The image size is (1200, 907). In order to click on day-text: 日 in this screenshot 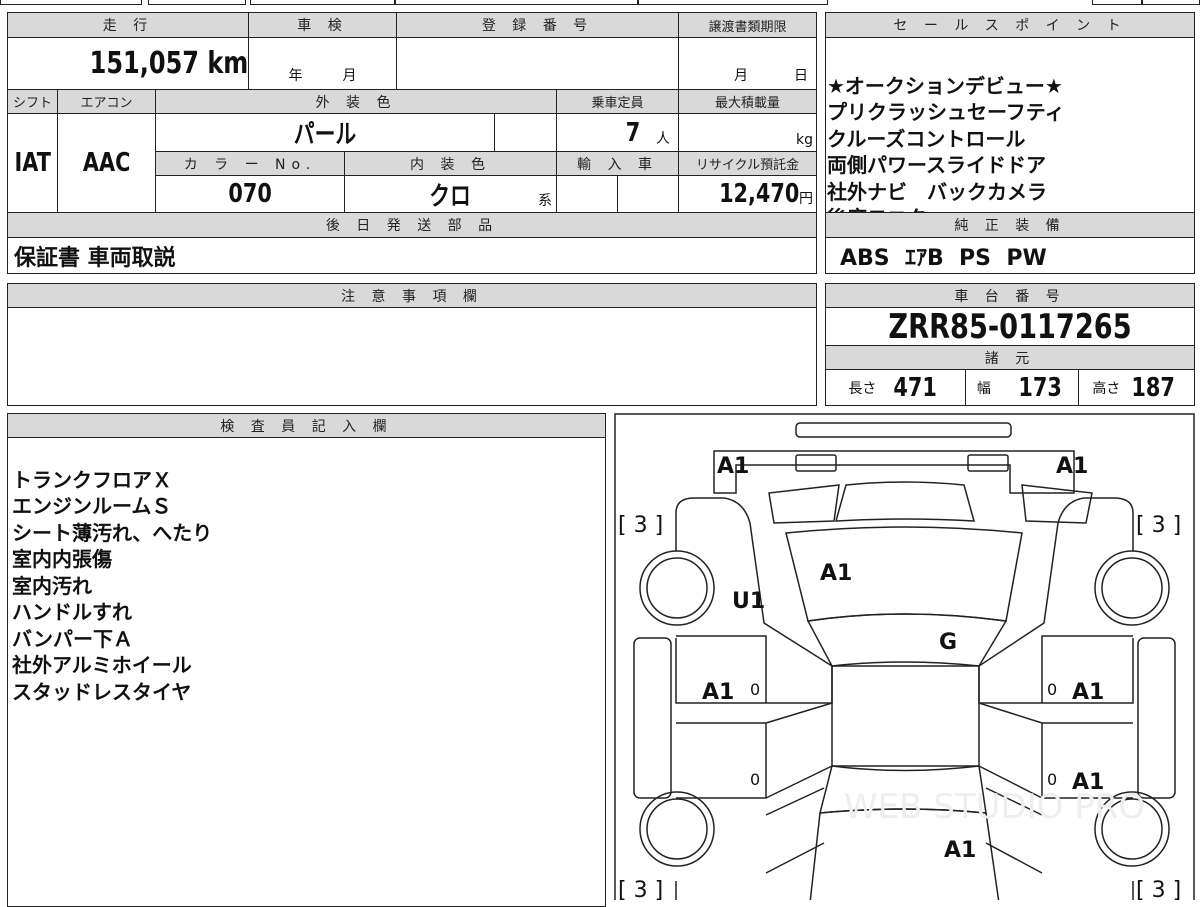, I will do `click(801, 76)`.